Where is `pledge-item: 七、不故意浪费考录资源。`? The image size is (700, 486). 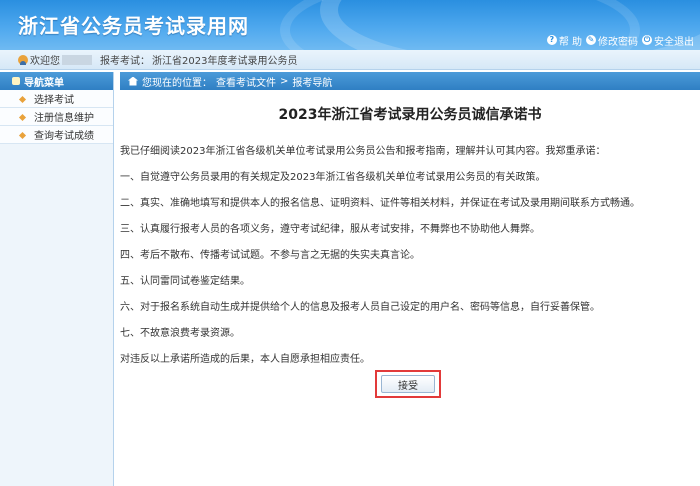
pledge-item: 七、不故意浪费考录资源。 is located at coordinates (180, 333).